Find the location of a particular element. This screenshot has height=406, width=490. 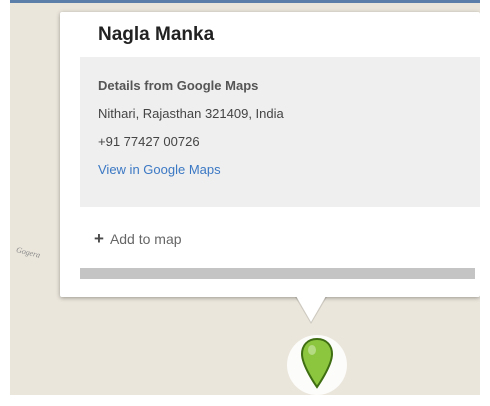

loading-bar is located at coordinates (277, 273).